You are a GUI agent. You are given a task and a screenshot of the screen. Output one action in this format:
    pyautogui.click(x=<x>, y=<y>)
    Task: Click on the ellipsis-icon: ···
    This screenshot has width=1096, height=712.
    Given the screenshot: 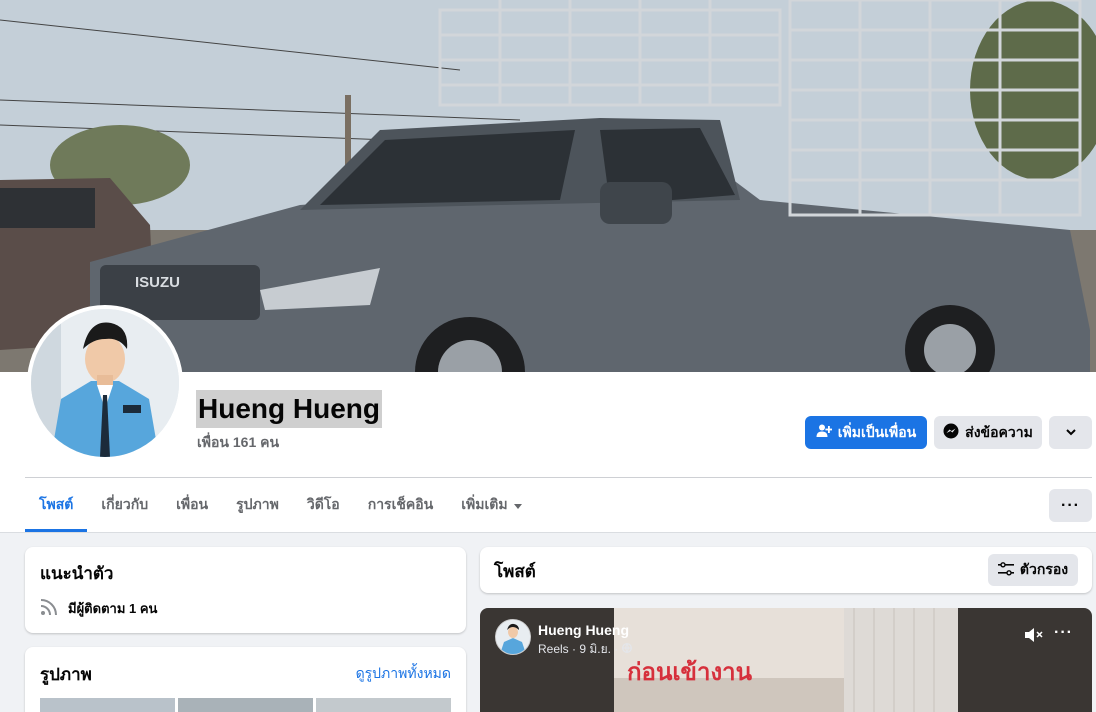 What is the action you would take?
    pyautogui.click(x=1070, y=505)
    